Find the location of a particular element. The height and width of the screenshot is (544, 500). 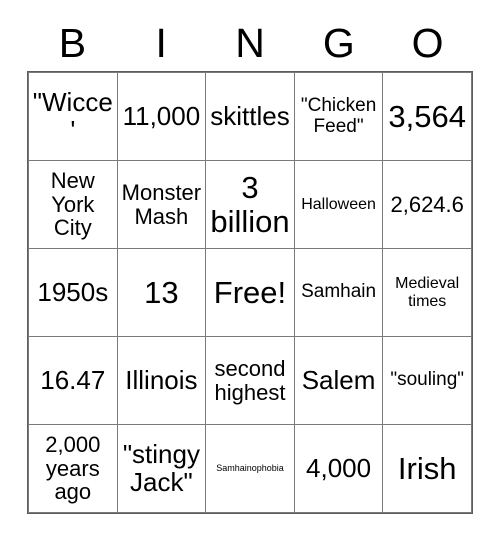

bingo-cell-i1: 11,000 is located at coordinates (161, 116).